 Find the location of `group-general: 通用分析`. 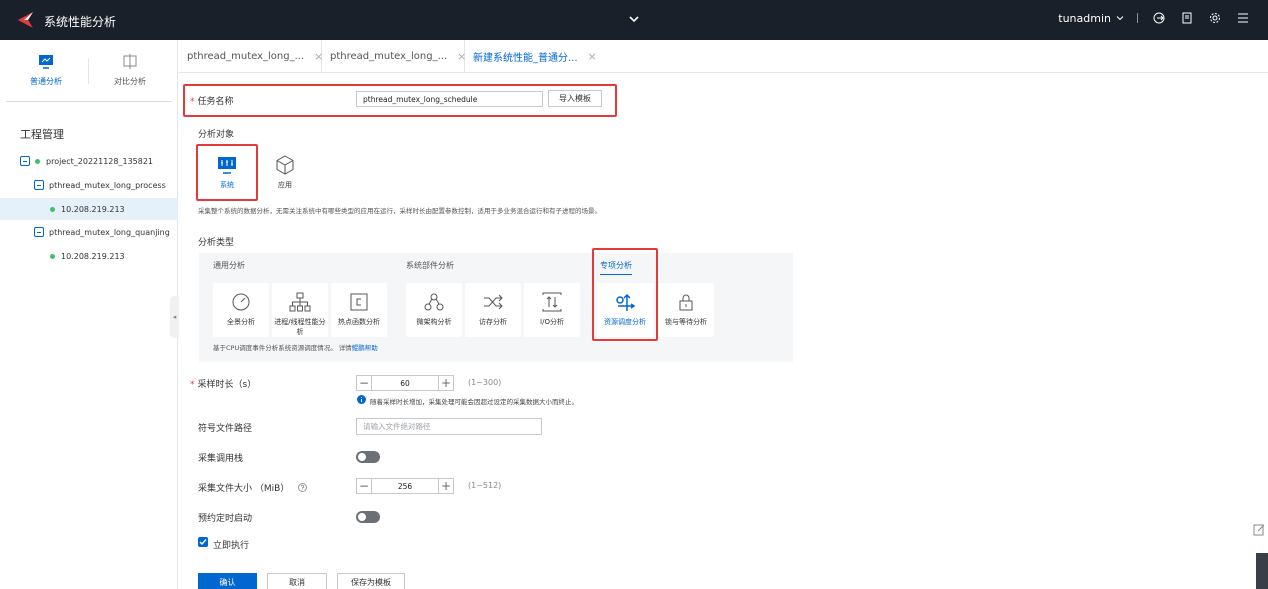

group-general: 通用分析 is located at coordinates (229, 265).